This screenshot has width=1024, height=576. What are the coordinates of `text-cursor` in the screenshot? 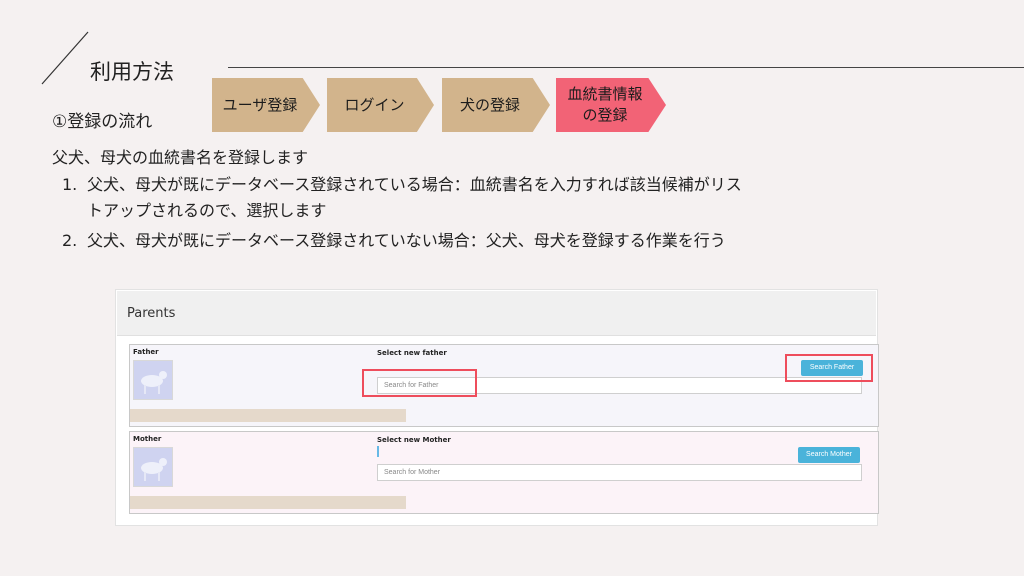 It's located at (378, 451).